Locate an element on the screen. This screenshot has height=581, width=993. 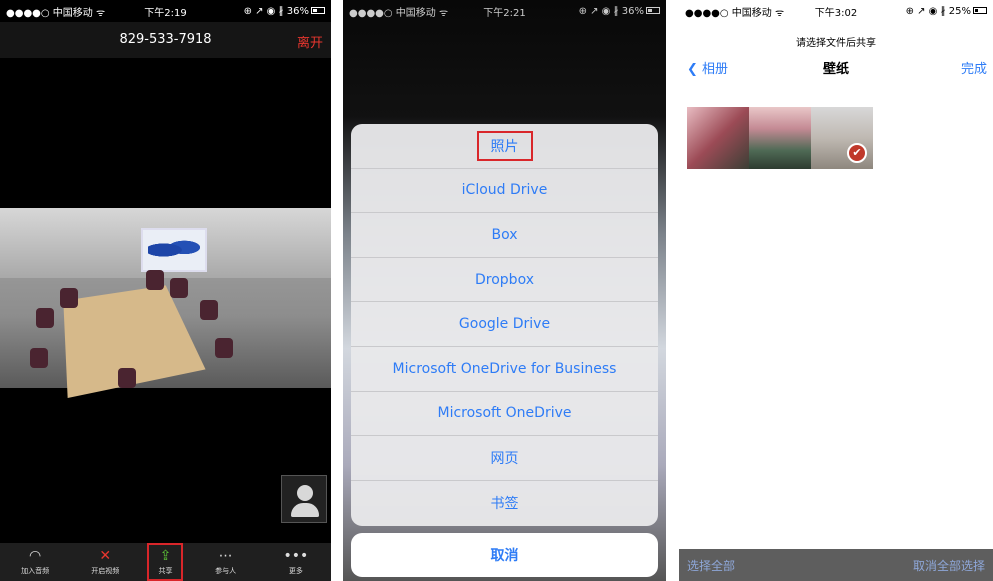
photo-grid: ✔ is located at coordinates (780, 138).